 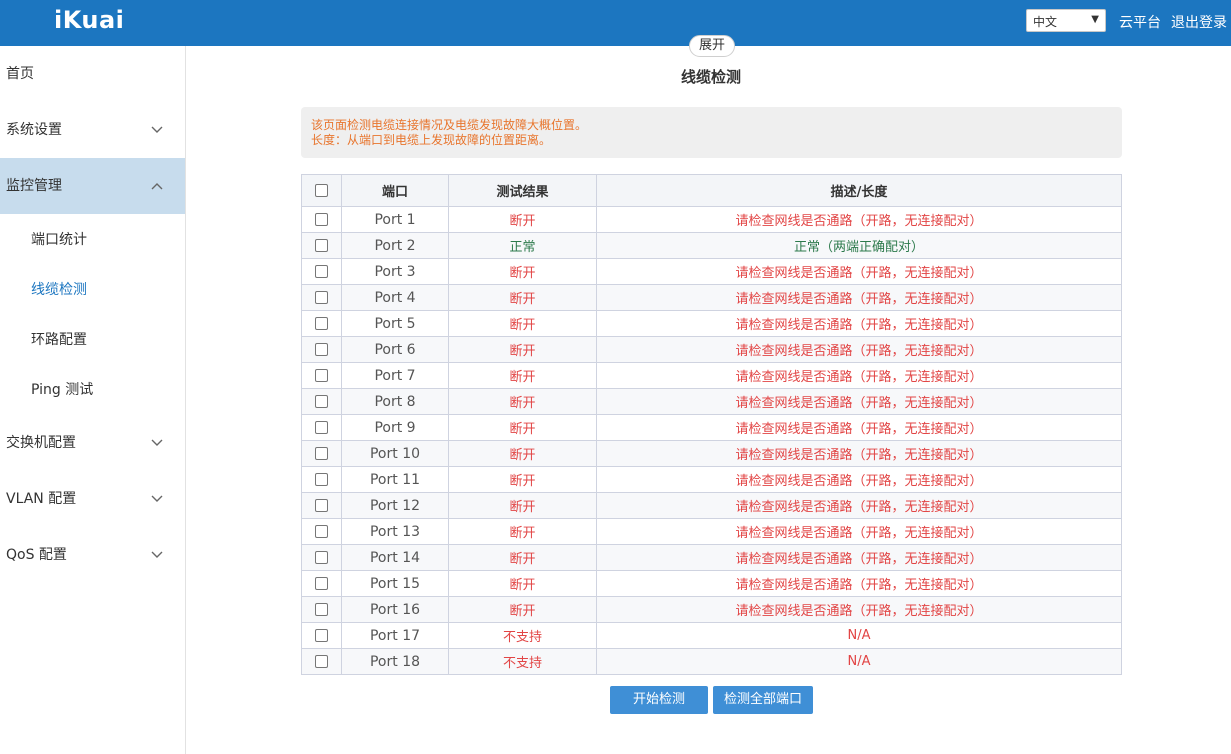 I want to click on sidebar-item-monitoring: 监控管理, so click(x=92, y=186).